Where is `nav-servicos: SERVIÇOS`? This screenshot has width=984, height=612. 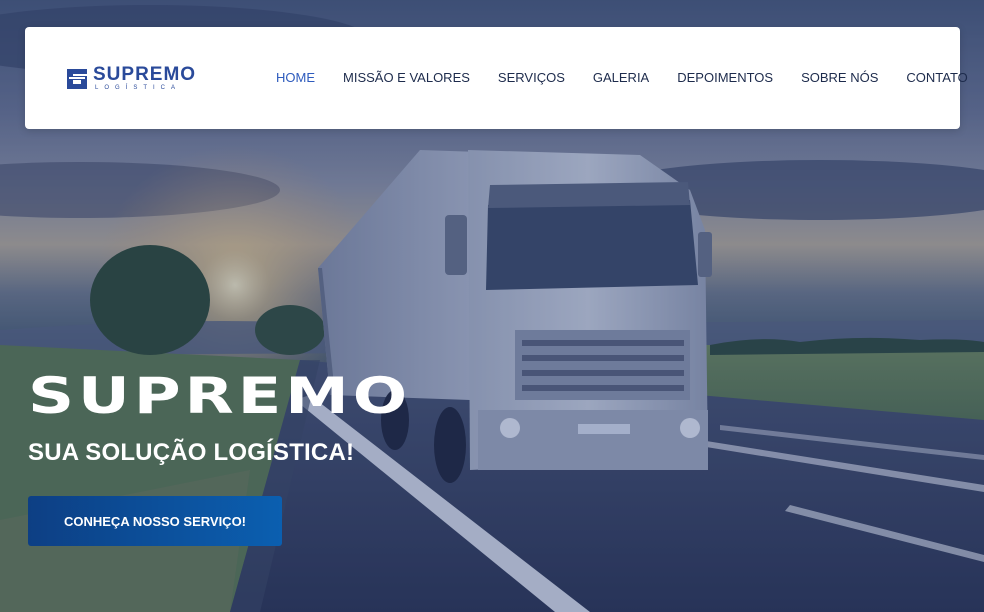 nav-servicos: SERVIÇOS is located at coordinates (531, 78).